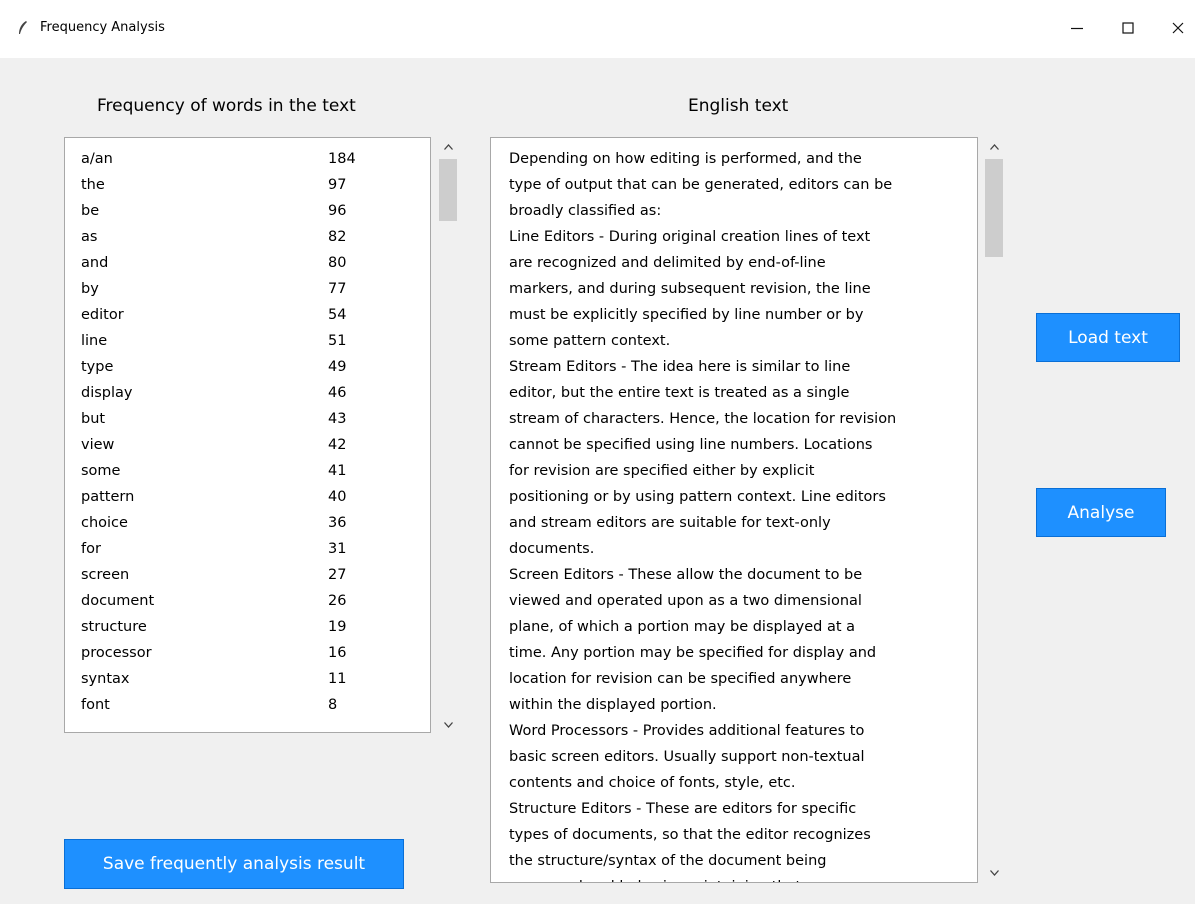  I want to click on word-label: a/an, so click(97, 159).